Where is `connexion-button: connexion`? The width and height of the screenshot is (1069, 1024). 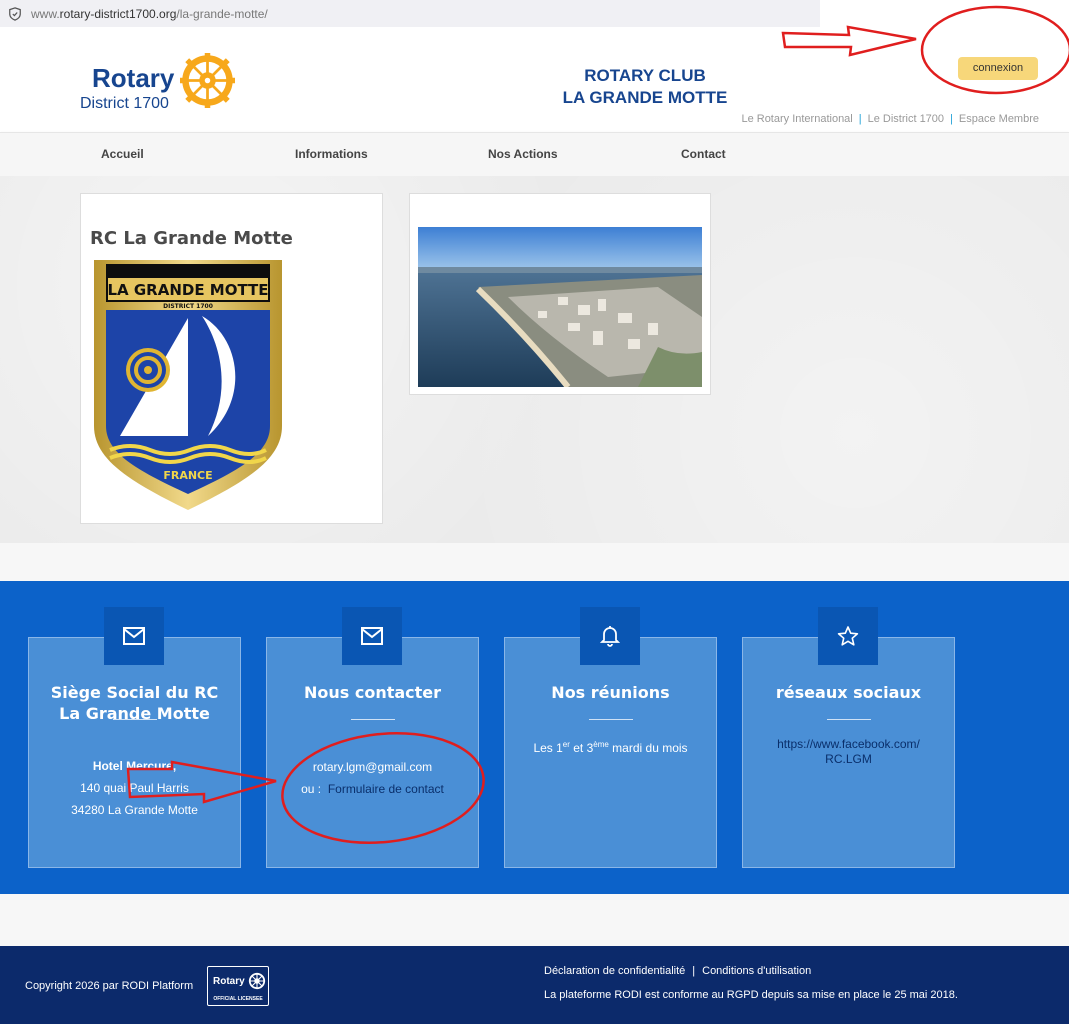
connexion-button: connexion is located at coordinates (998, 68).